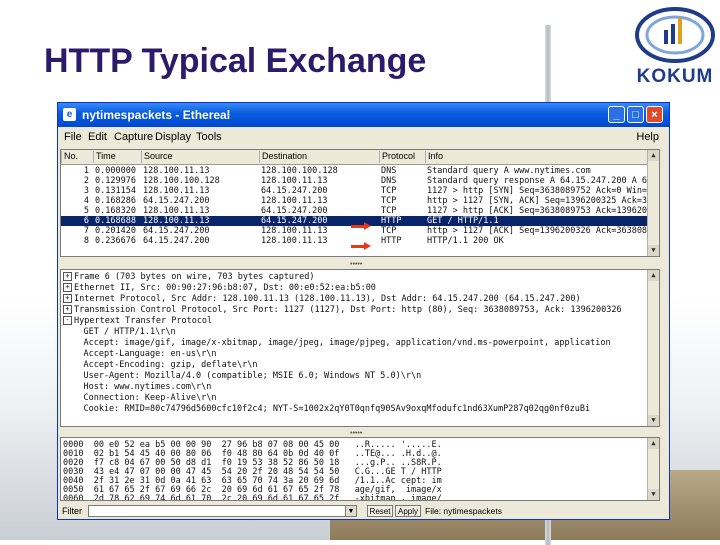 This screenshot has width=720, height=545. Describe the element at coordinates (115, 191) in the screenshot. I see `packet-cell-time: 0.131154` at that location.